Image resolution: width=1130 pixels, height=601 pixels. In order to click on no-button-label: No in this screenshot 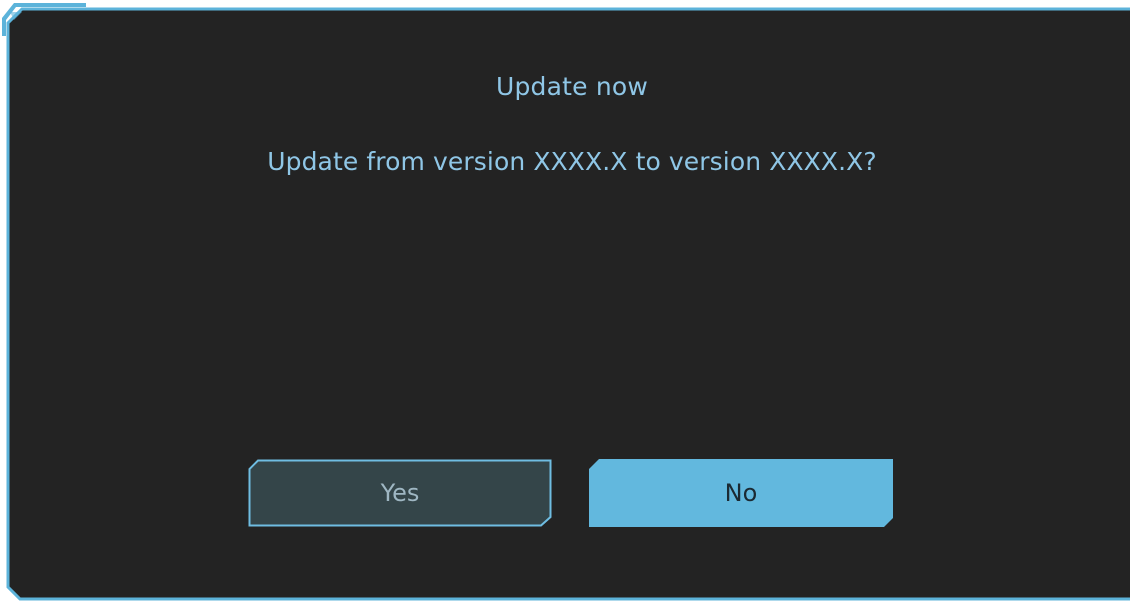, I will do `click(741, 493)`.